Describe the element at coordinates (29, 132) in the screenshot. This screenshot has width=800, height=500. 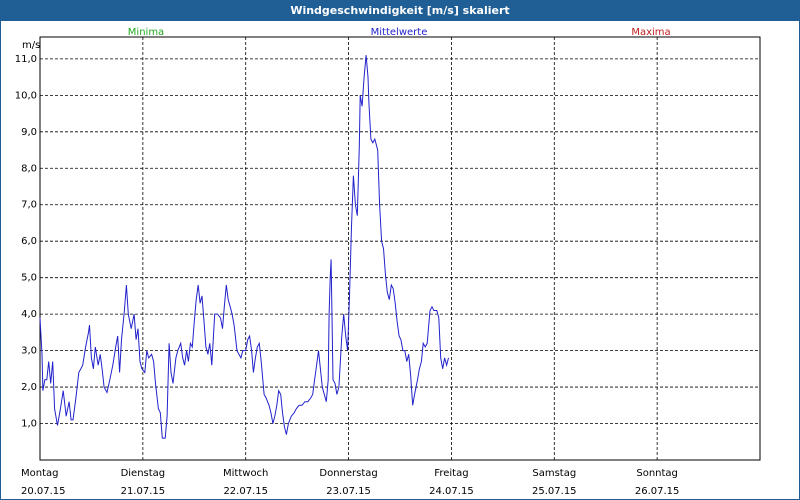
I see `y-tick-label: 9,0` at that location.